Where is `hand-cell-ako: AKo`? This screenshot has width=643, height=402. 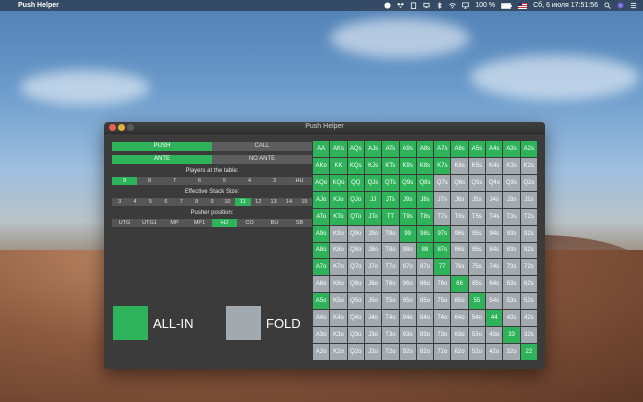
hand-cell-ako: AKo is located at coordinates (321, 165).